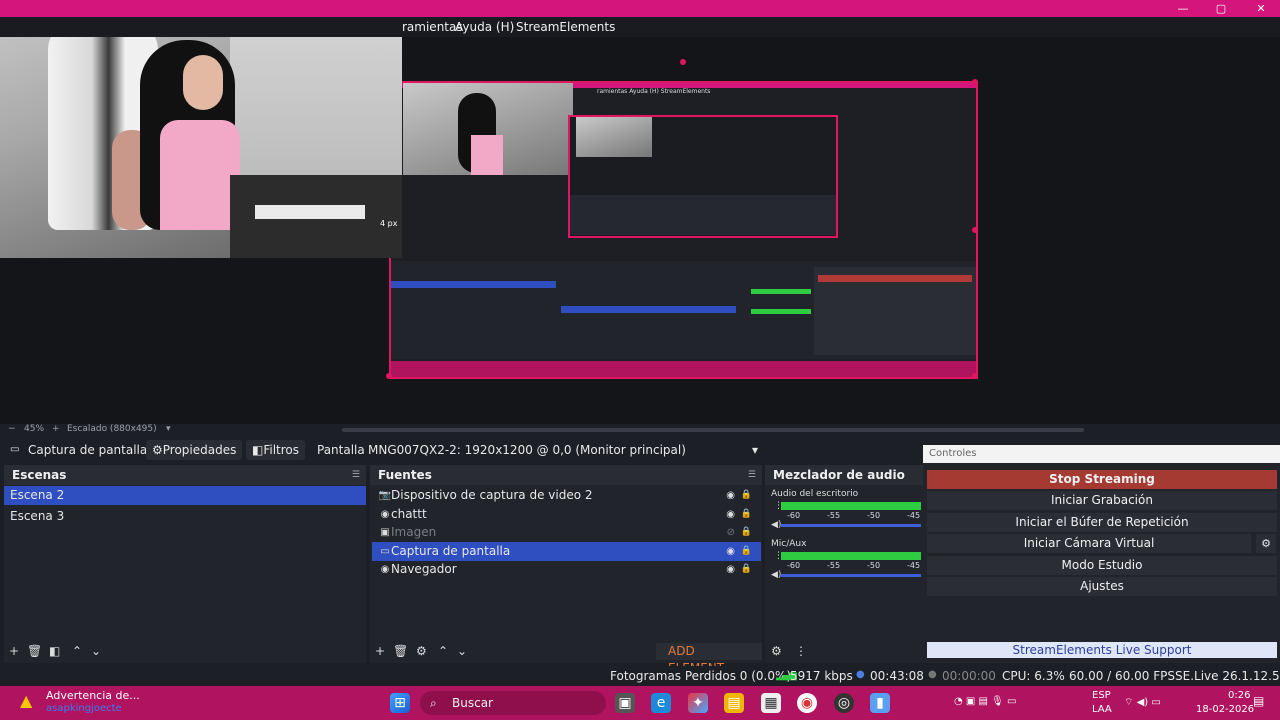 The image size is (1280, 720). Describe the element at coordinates (1258, 701) in the screenshot. I see `notification-icon: ▤` at that location.